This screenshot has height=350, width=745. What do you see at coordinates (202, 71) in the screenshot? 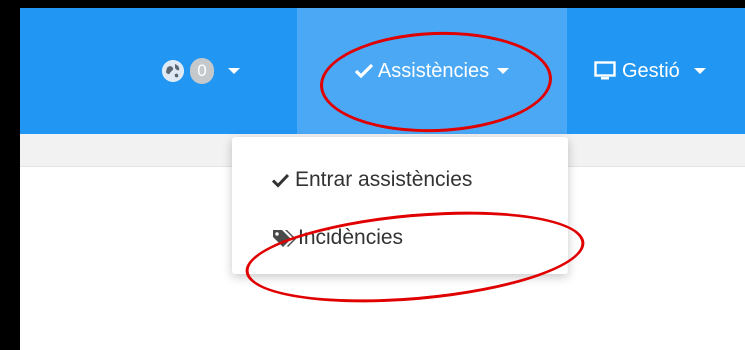
I see `notification-count-badge: 0` at bounding box center [202, 71].